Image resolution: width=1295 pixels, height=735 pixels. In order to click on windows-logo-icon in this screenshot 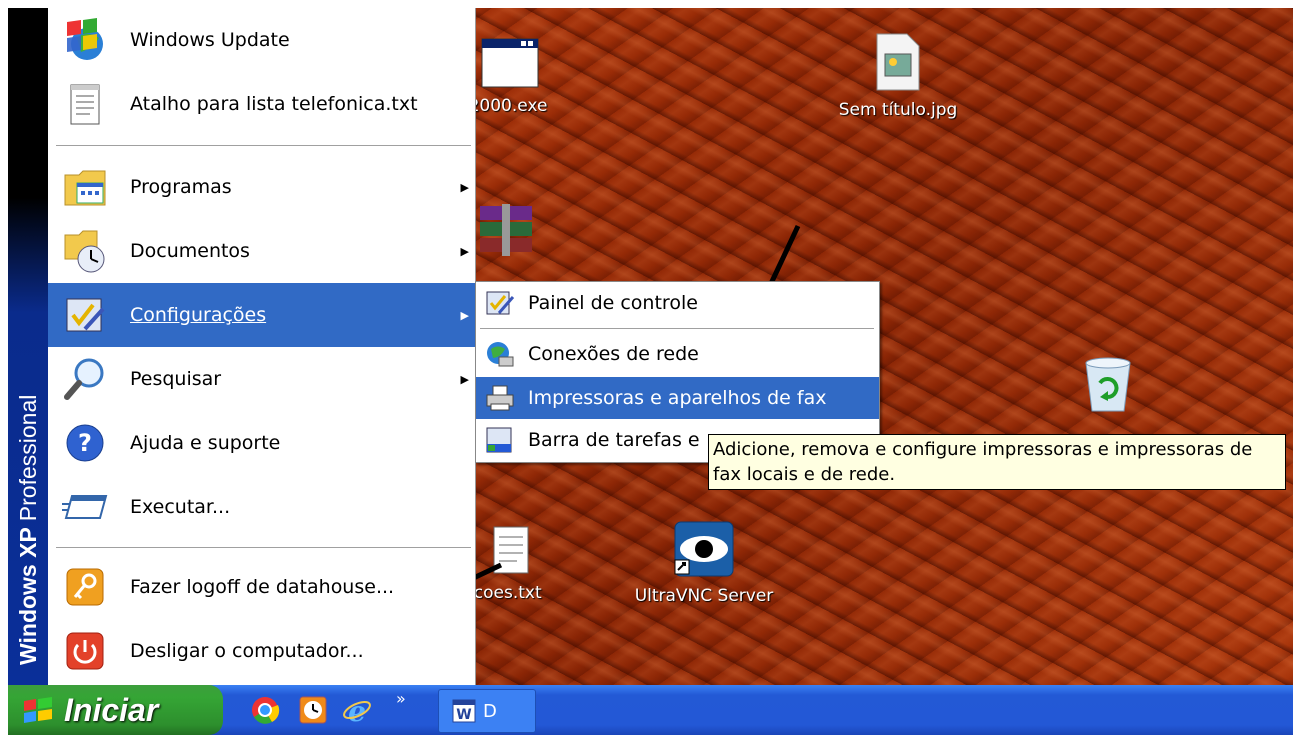, I will do `click(39, 710)`.